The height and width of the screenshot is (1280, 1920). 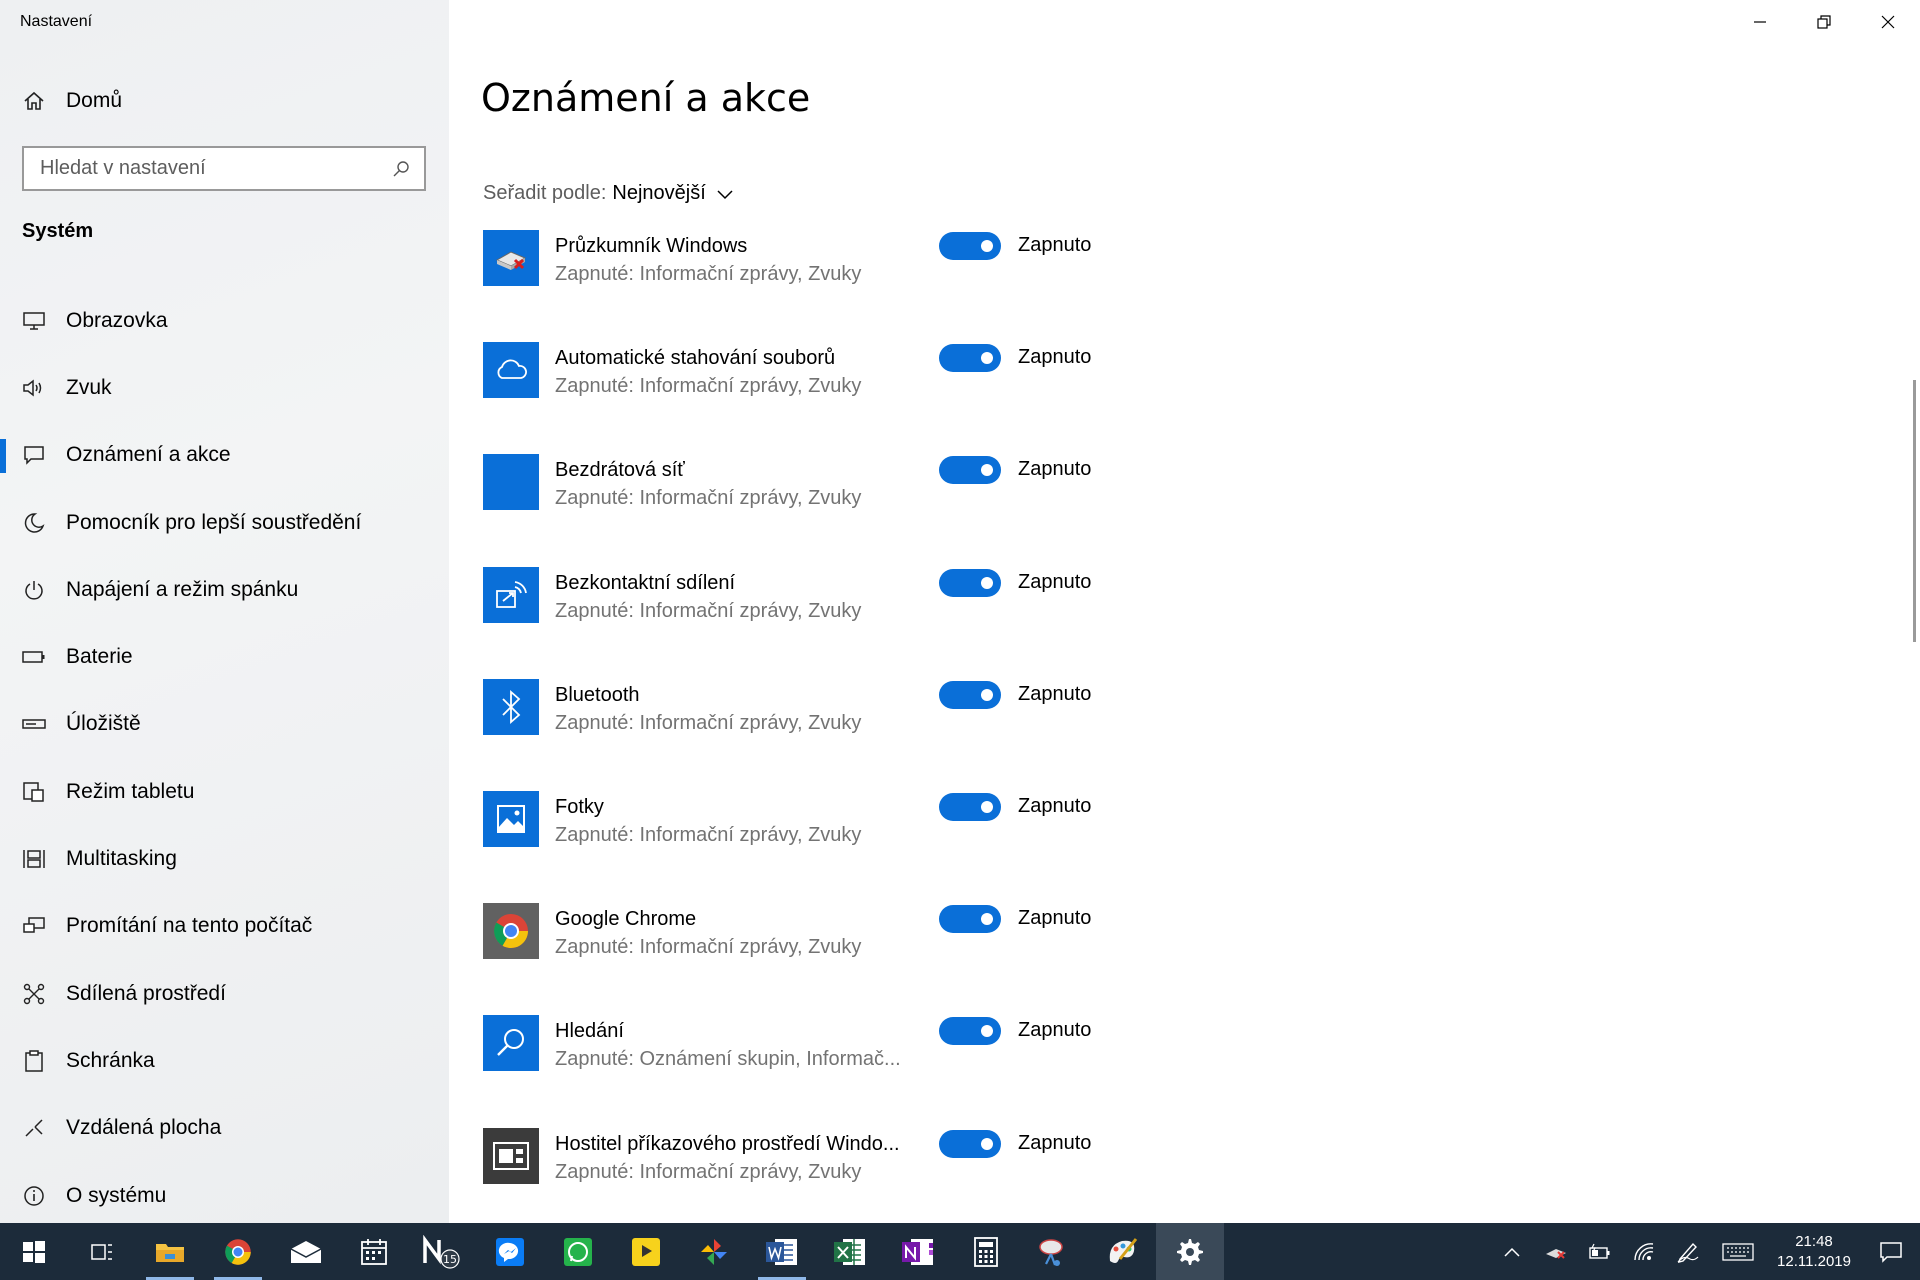 I want to click on minimize-button, so click(x=1760, y=22).